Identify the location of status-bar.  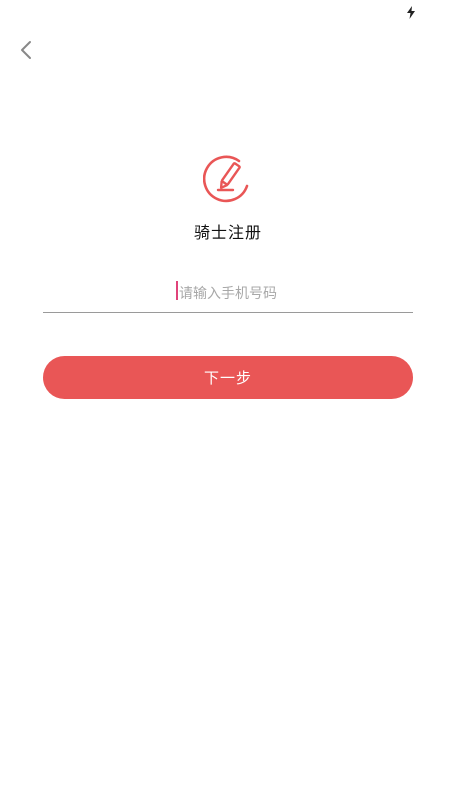
(228, 12).